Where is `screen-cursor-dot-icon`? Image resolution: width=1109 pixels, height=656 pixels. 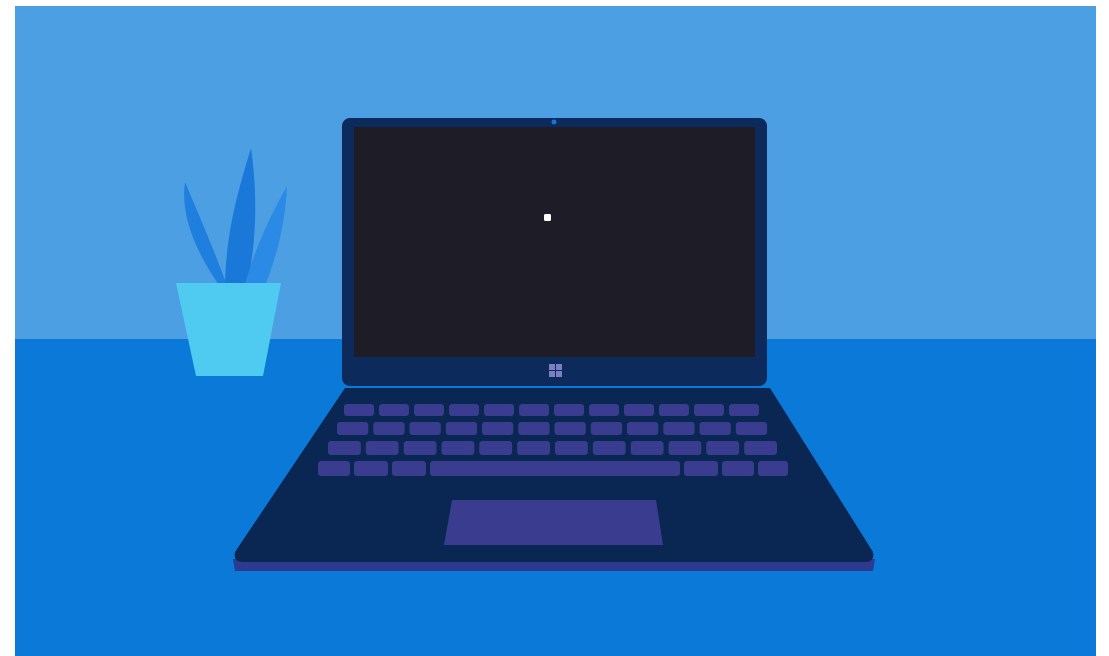
screen-cursor-dot-icon is located at coordinates (547, 217).